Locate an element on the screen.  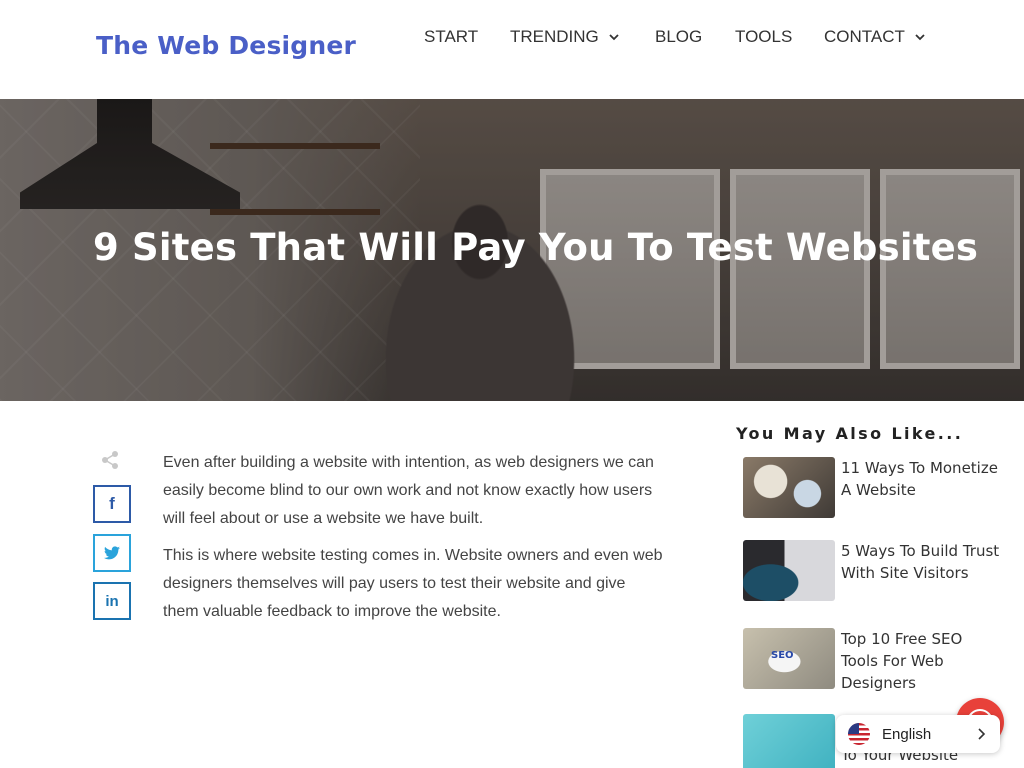
nav-trending-label: TRENDING is located at coordinates (554, 36).